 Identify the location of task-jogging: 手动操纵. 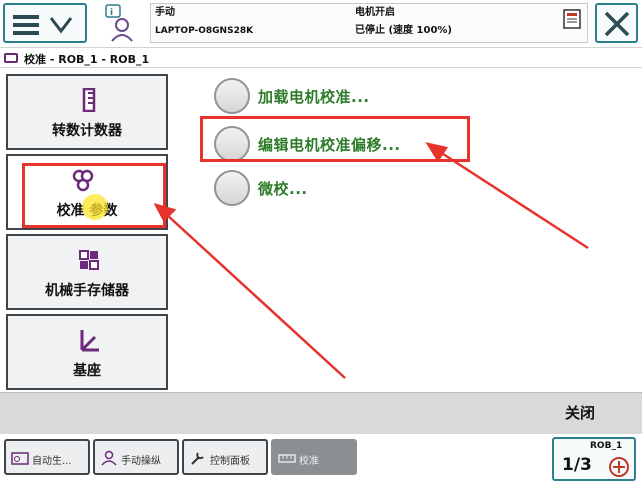
(136, 457).